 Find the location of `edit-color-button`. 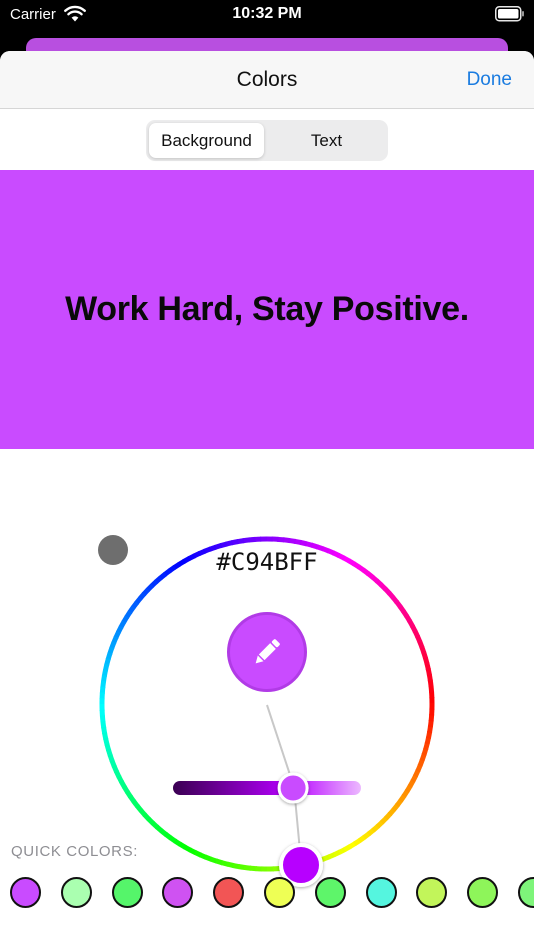

edit-color-button is located at coordinates (267, 652).